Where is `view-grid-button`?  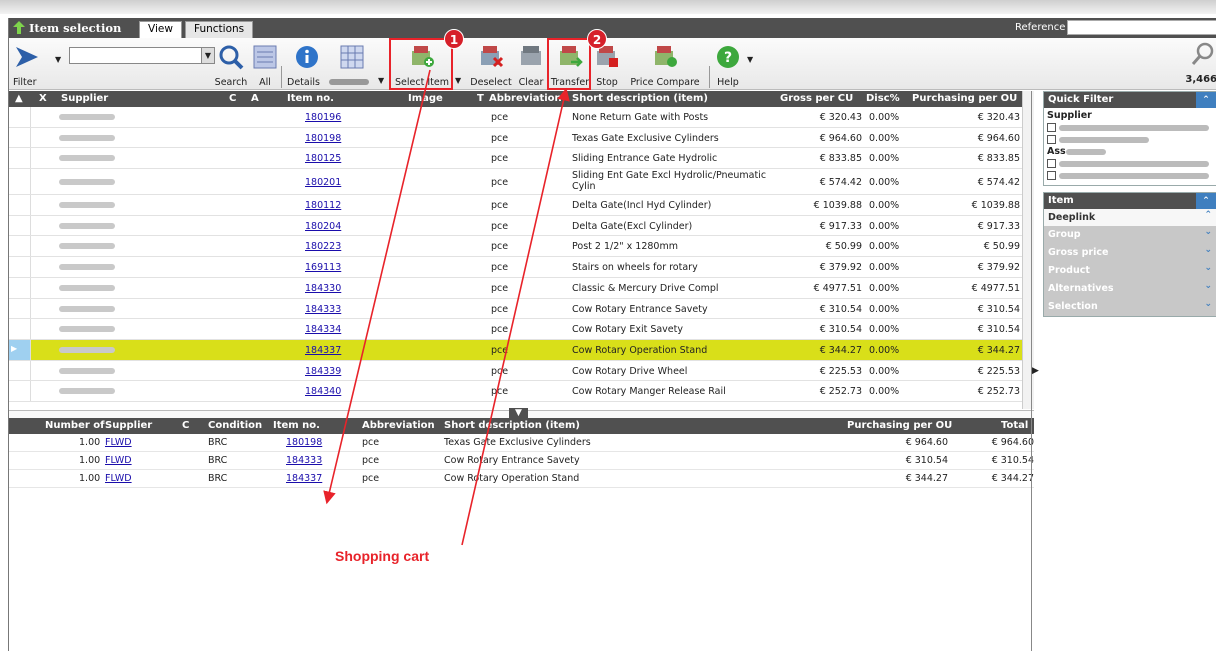
view-grid-button is located at coordinates (352, 64).